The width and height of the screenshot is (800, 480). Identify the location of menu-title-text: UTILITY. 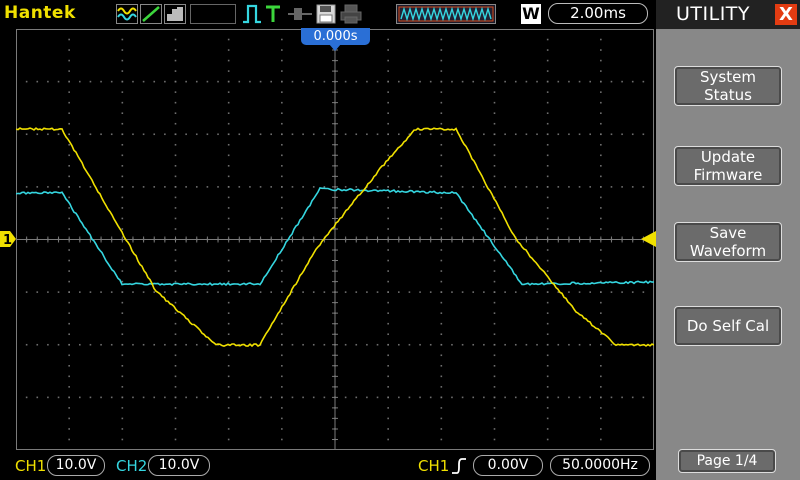
(713, 14).